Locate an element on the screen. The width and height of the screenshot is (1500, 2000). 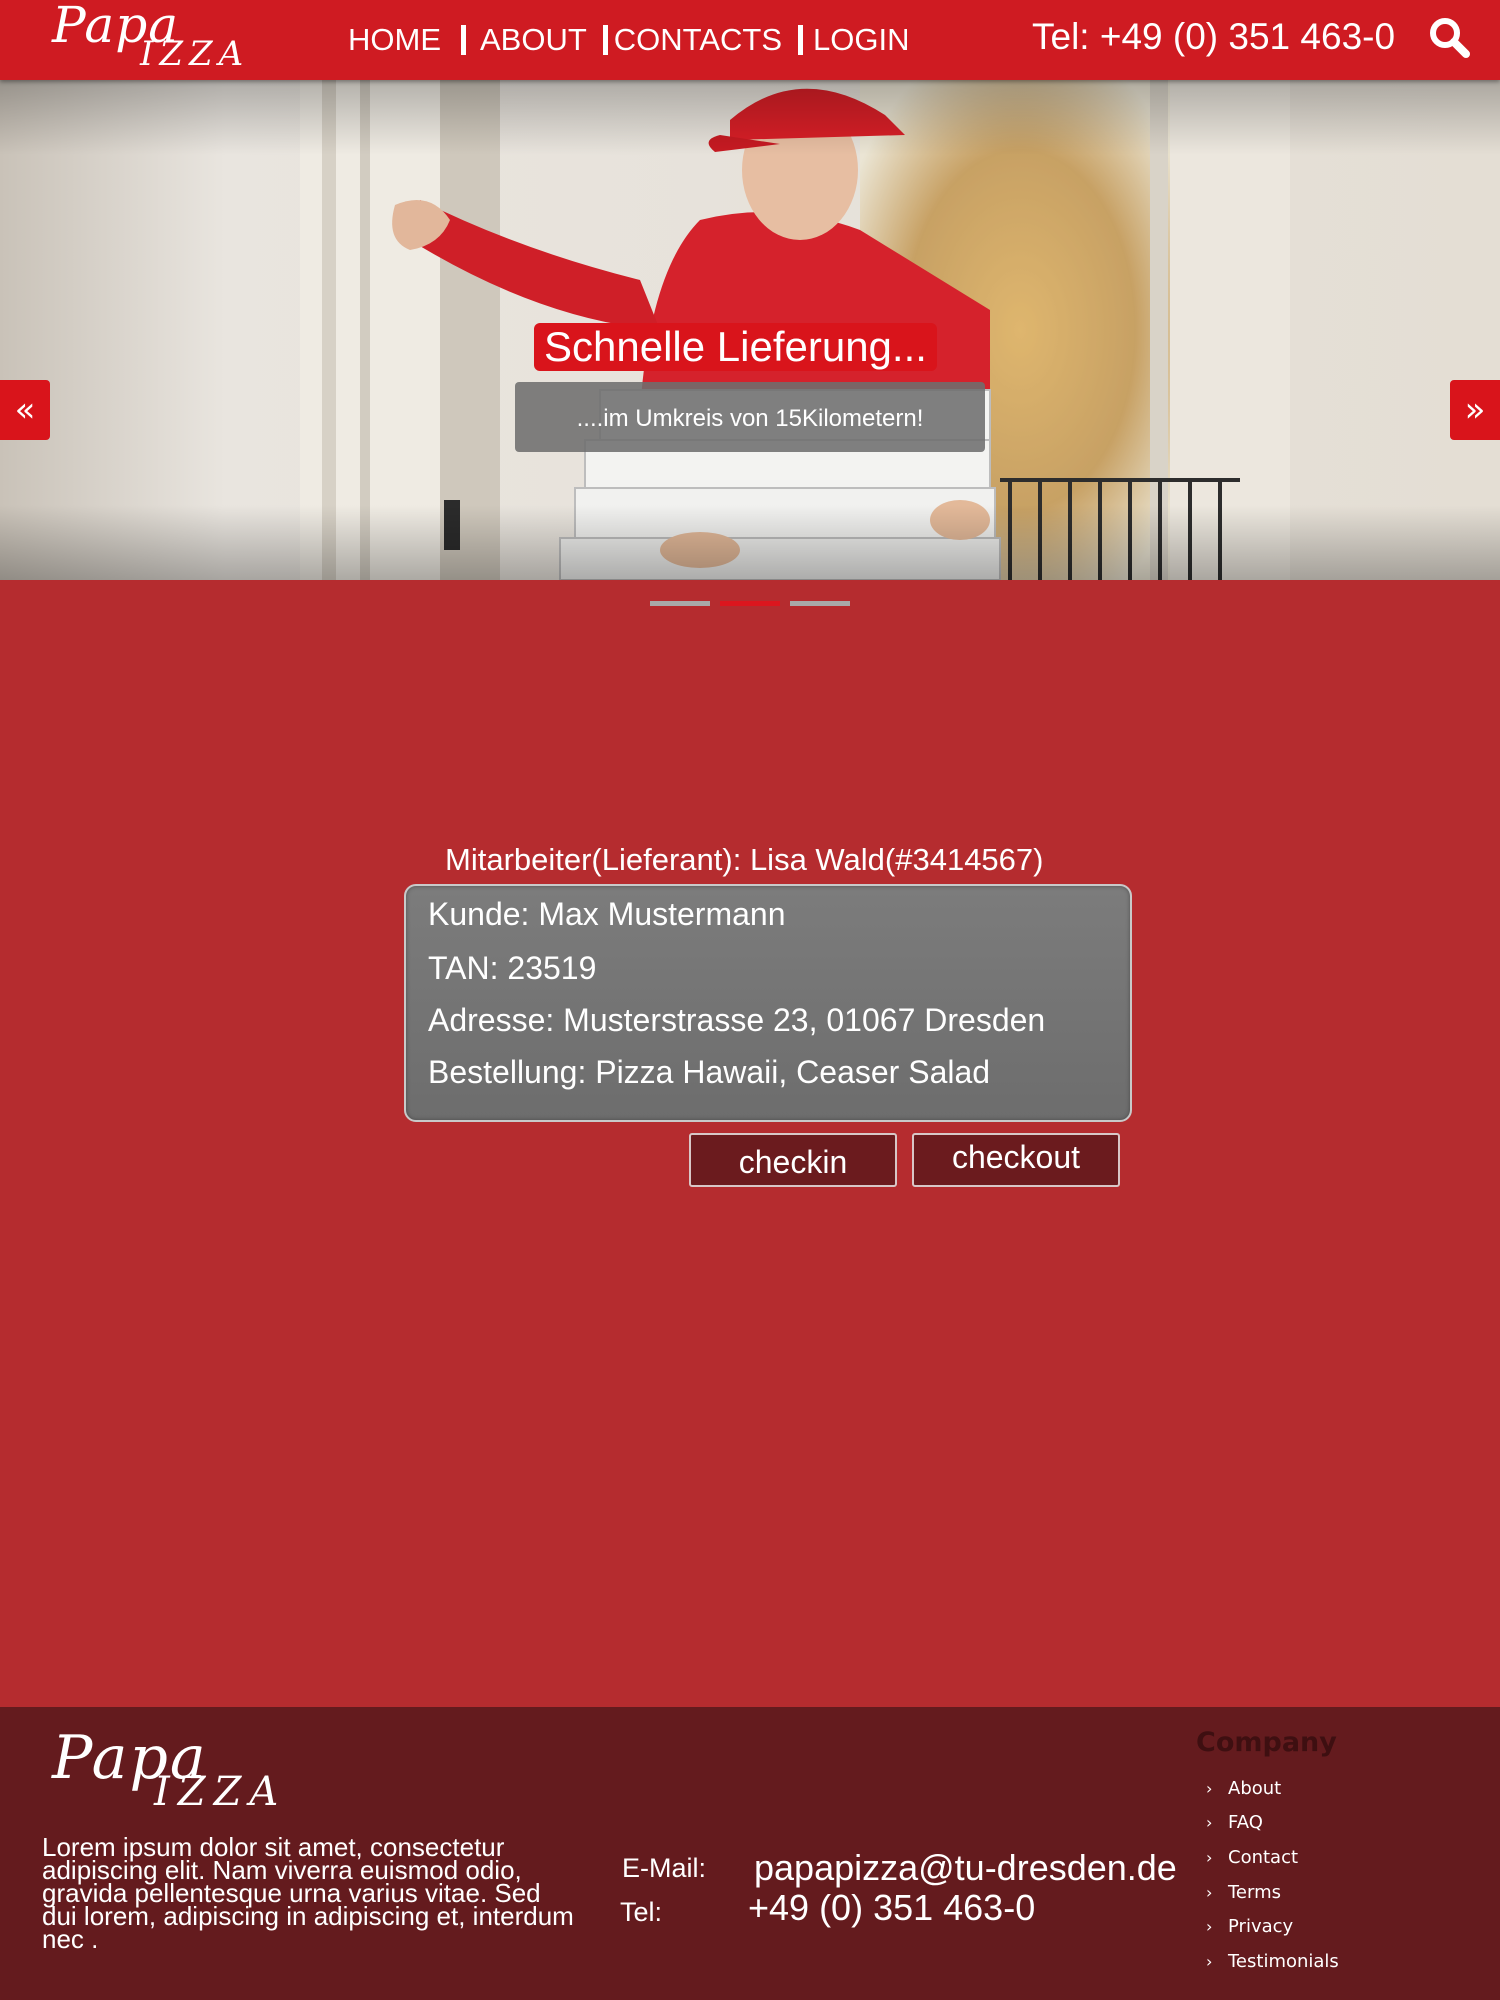
customer-name: Kunde: Max Mustermann is located at coordinates (607, 914).